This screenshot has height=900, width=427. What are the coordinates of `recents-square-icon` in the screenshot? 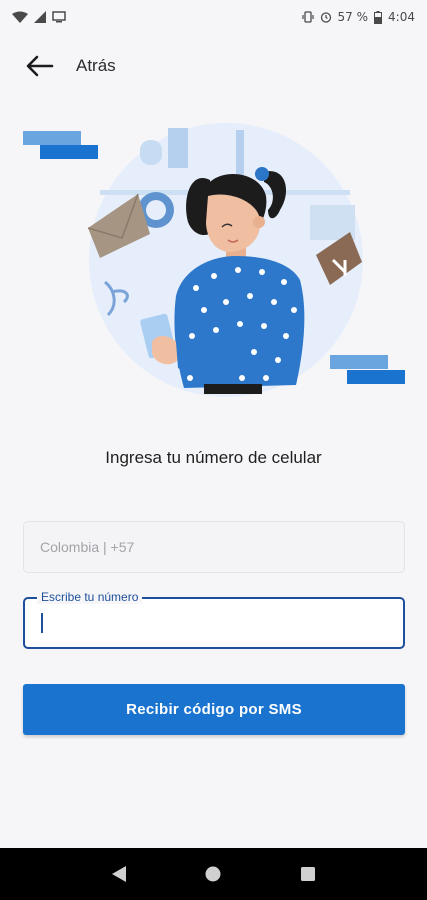 It's located at (307, 874).